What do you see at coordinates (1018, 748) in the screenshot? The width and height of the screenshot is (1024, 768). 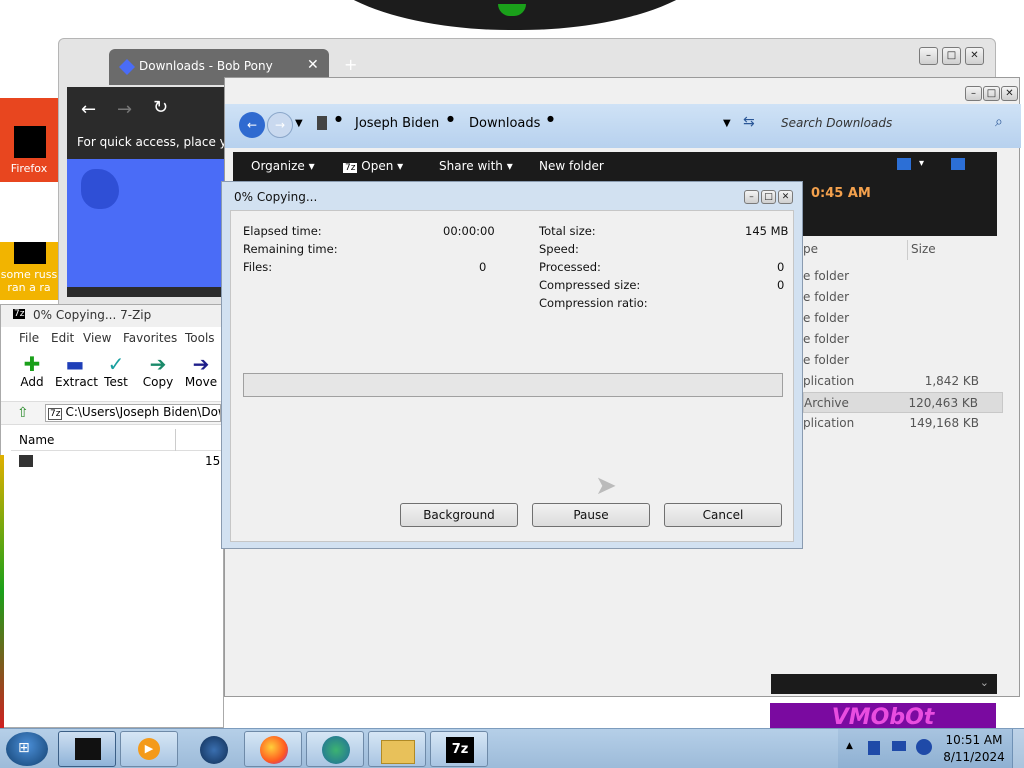 I see `show-desktop-button` at bounding box center [1018, 748].